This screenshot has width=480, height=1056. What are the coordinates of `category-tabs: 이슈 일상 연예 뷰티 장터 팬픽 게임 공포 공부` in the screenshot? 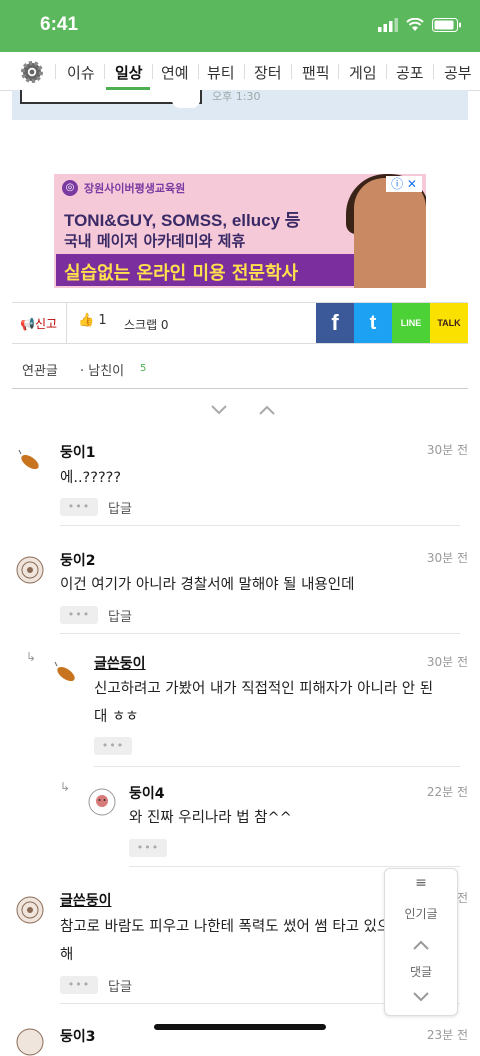 It's located at (240, 71).